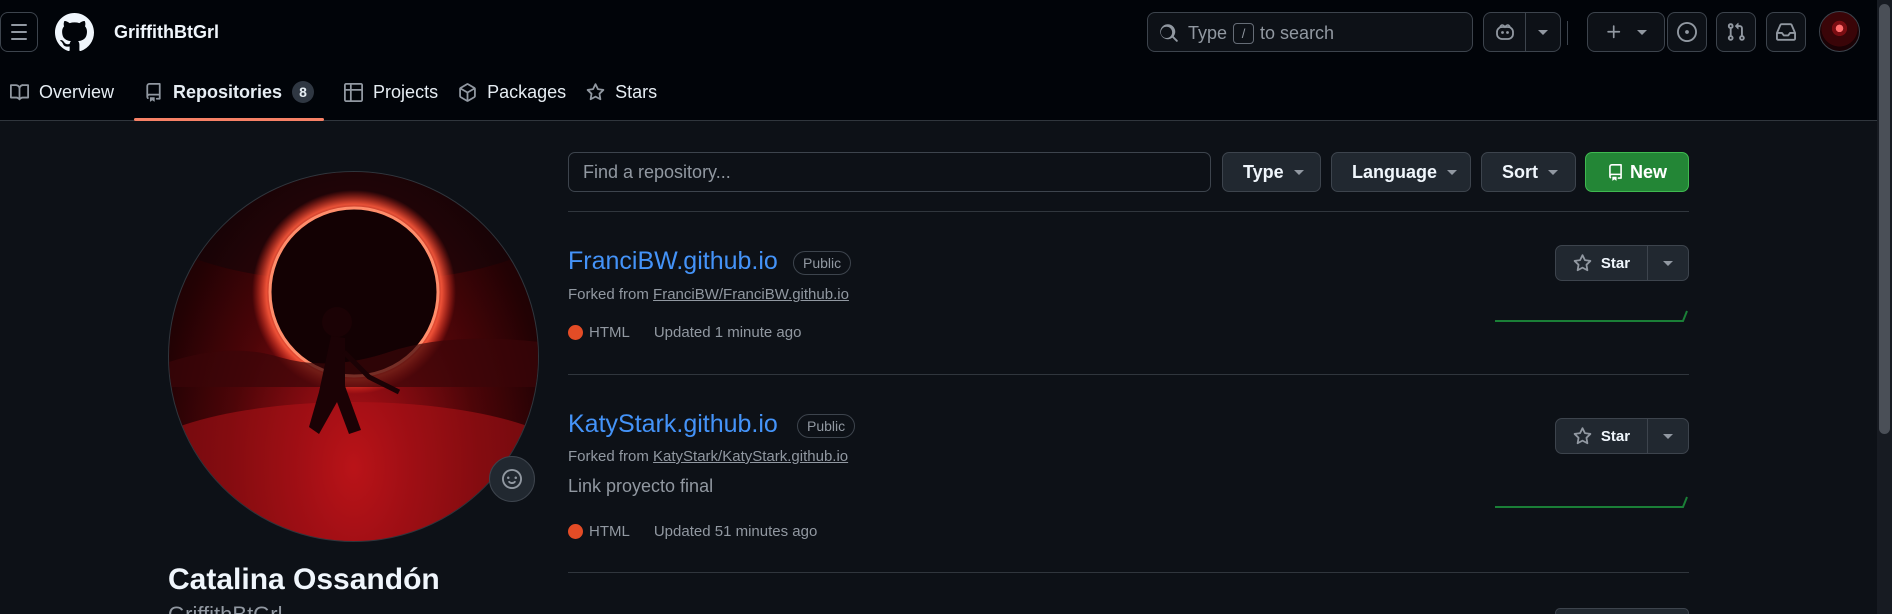  I want to click on package-icon, so click(467, 92).